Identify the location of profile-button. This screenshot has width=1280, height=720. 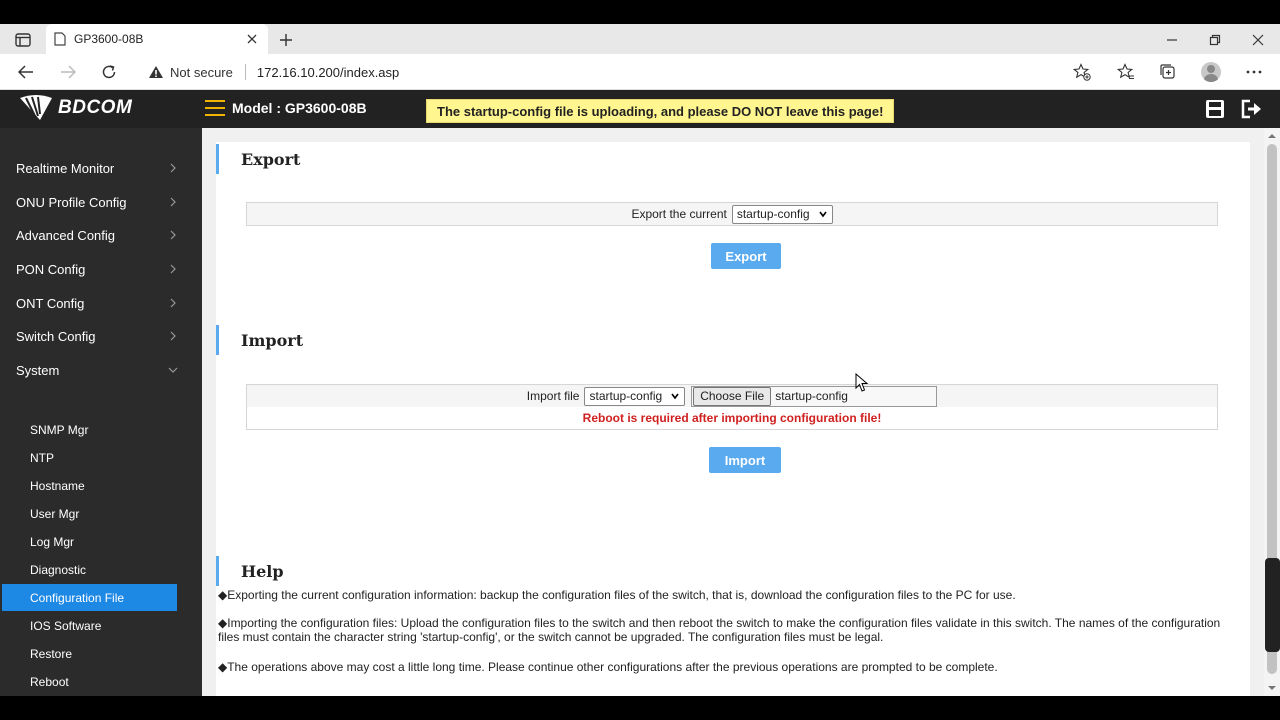
(1211, 72).